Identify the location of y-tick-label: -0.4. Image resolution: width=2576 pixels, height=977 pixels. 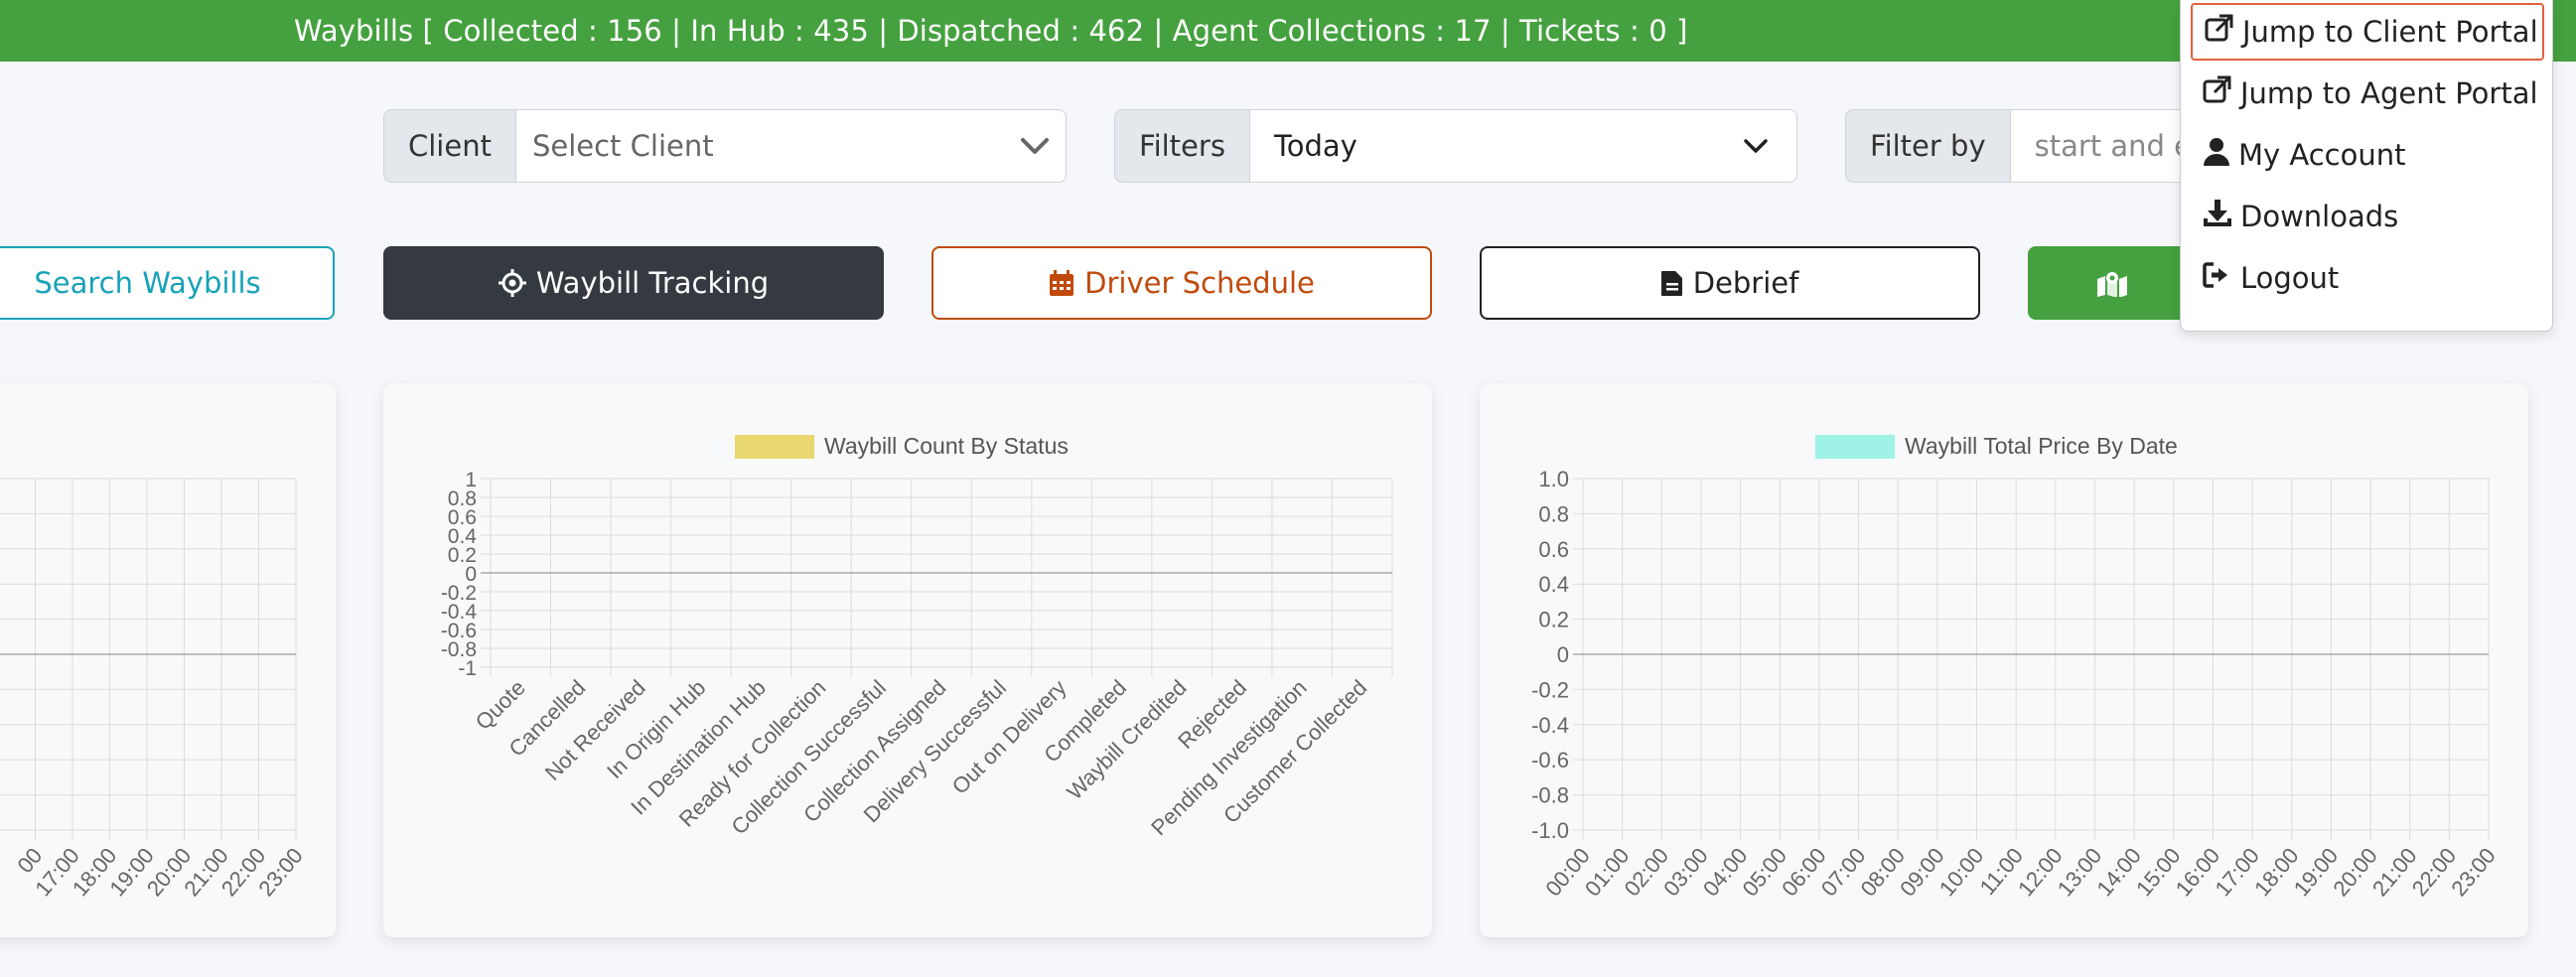
(1550, 725).